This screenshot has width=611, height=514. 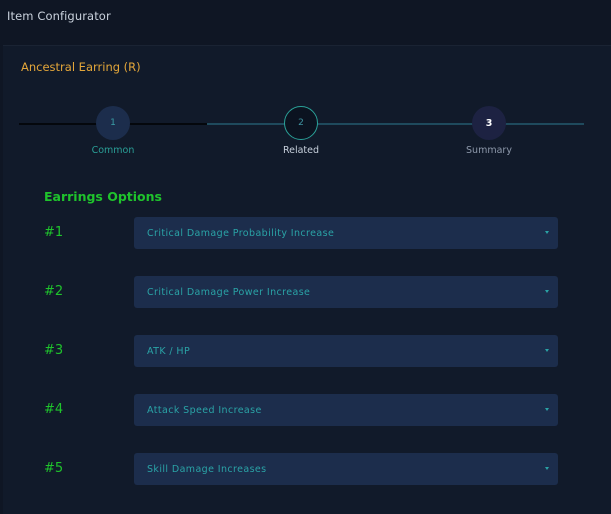 I want to click on app-title: Item Configurator, so click(x=59, y=16).